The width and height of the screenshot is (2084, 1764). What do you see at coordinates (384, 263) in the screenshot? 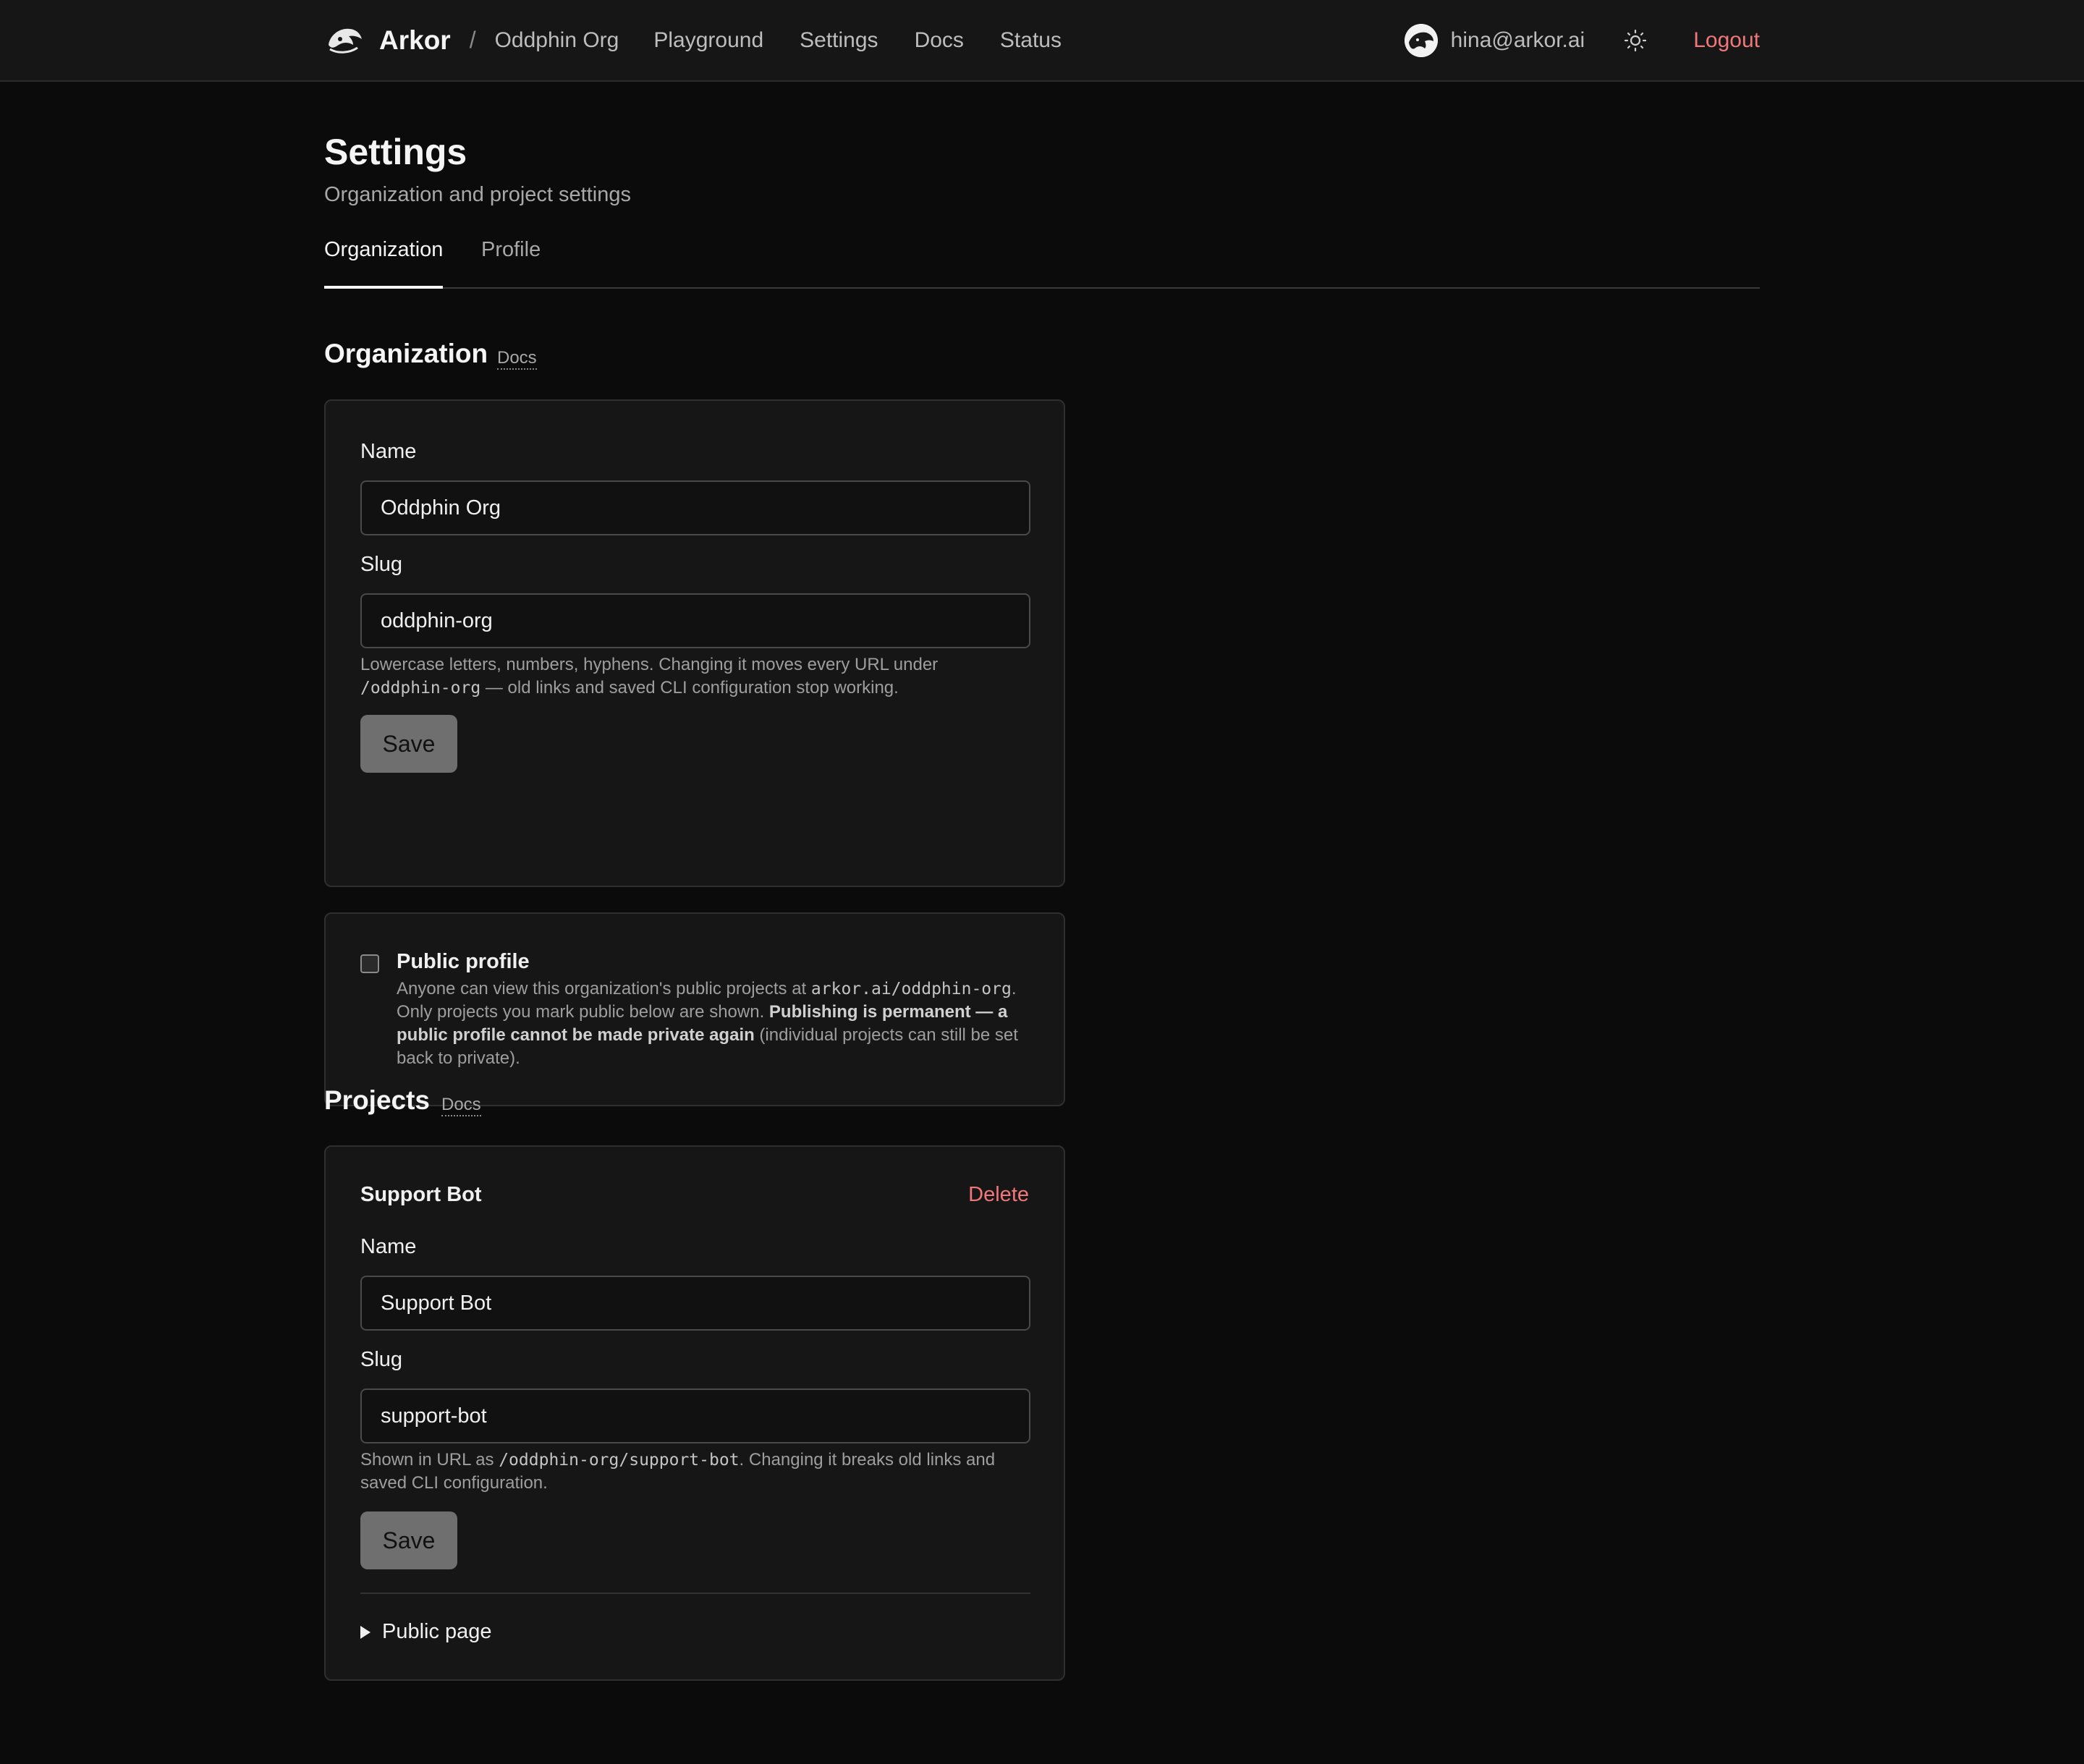
I see `tab-organization: Organization` at bounding box center [384, 263].